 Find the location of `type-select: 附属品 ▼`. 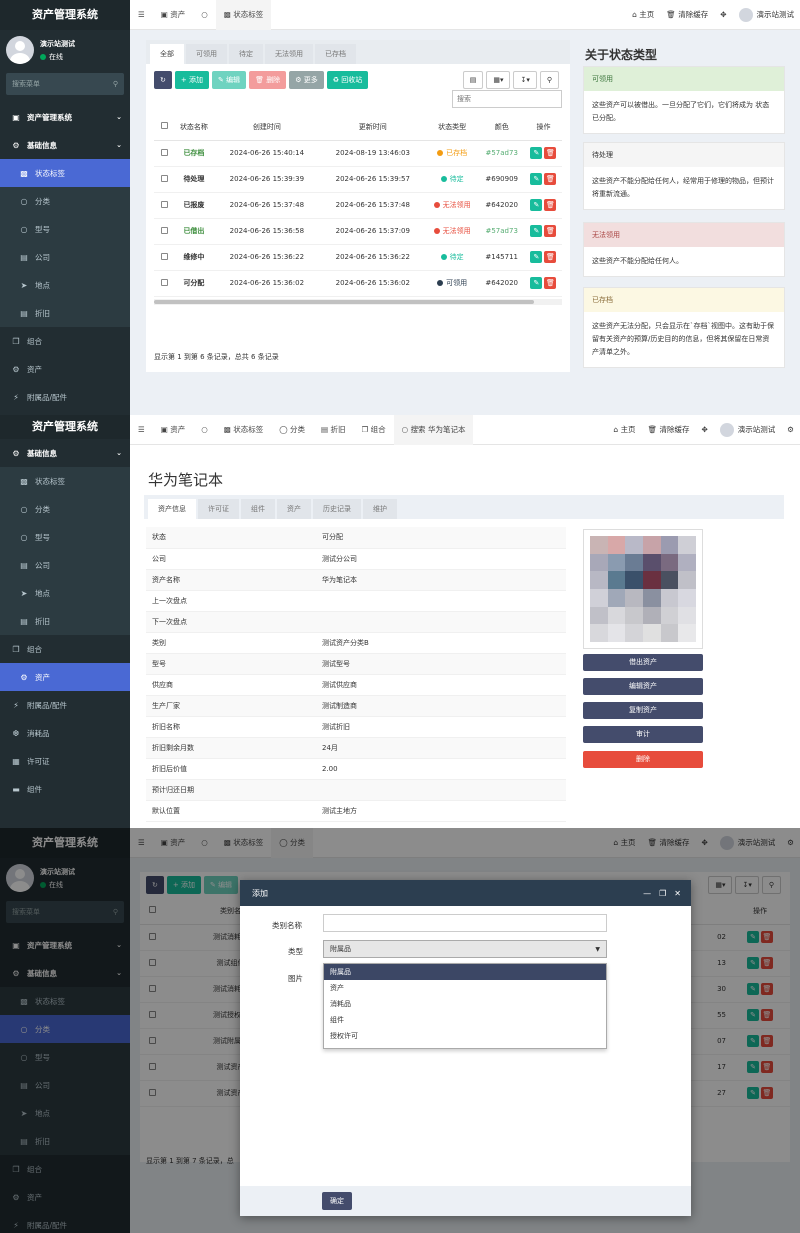

type-select: 附属品 ▼ is located at coordinates (465, 949).